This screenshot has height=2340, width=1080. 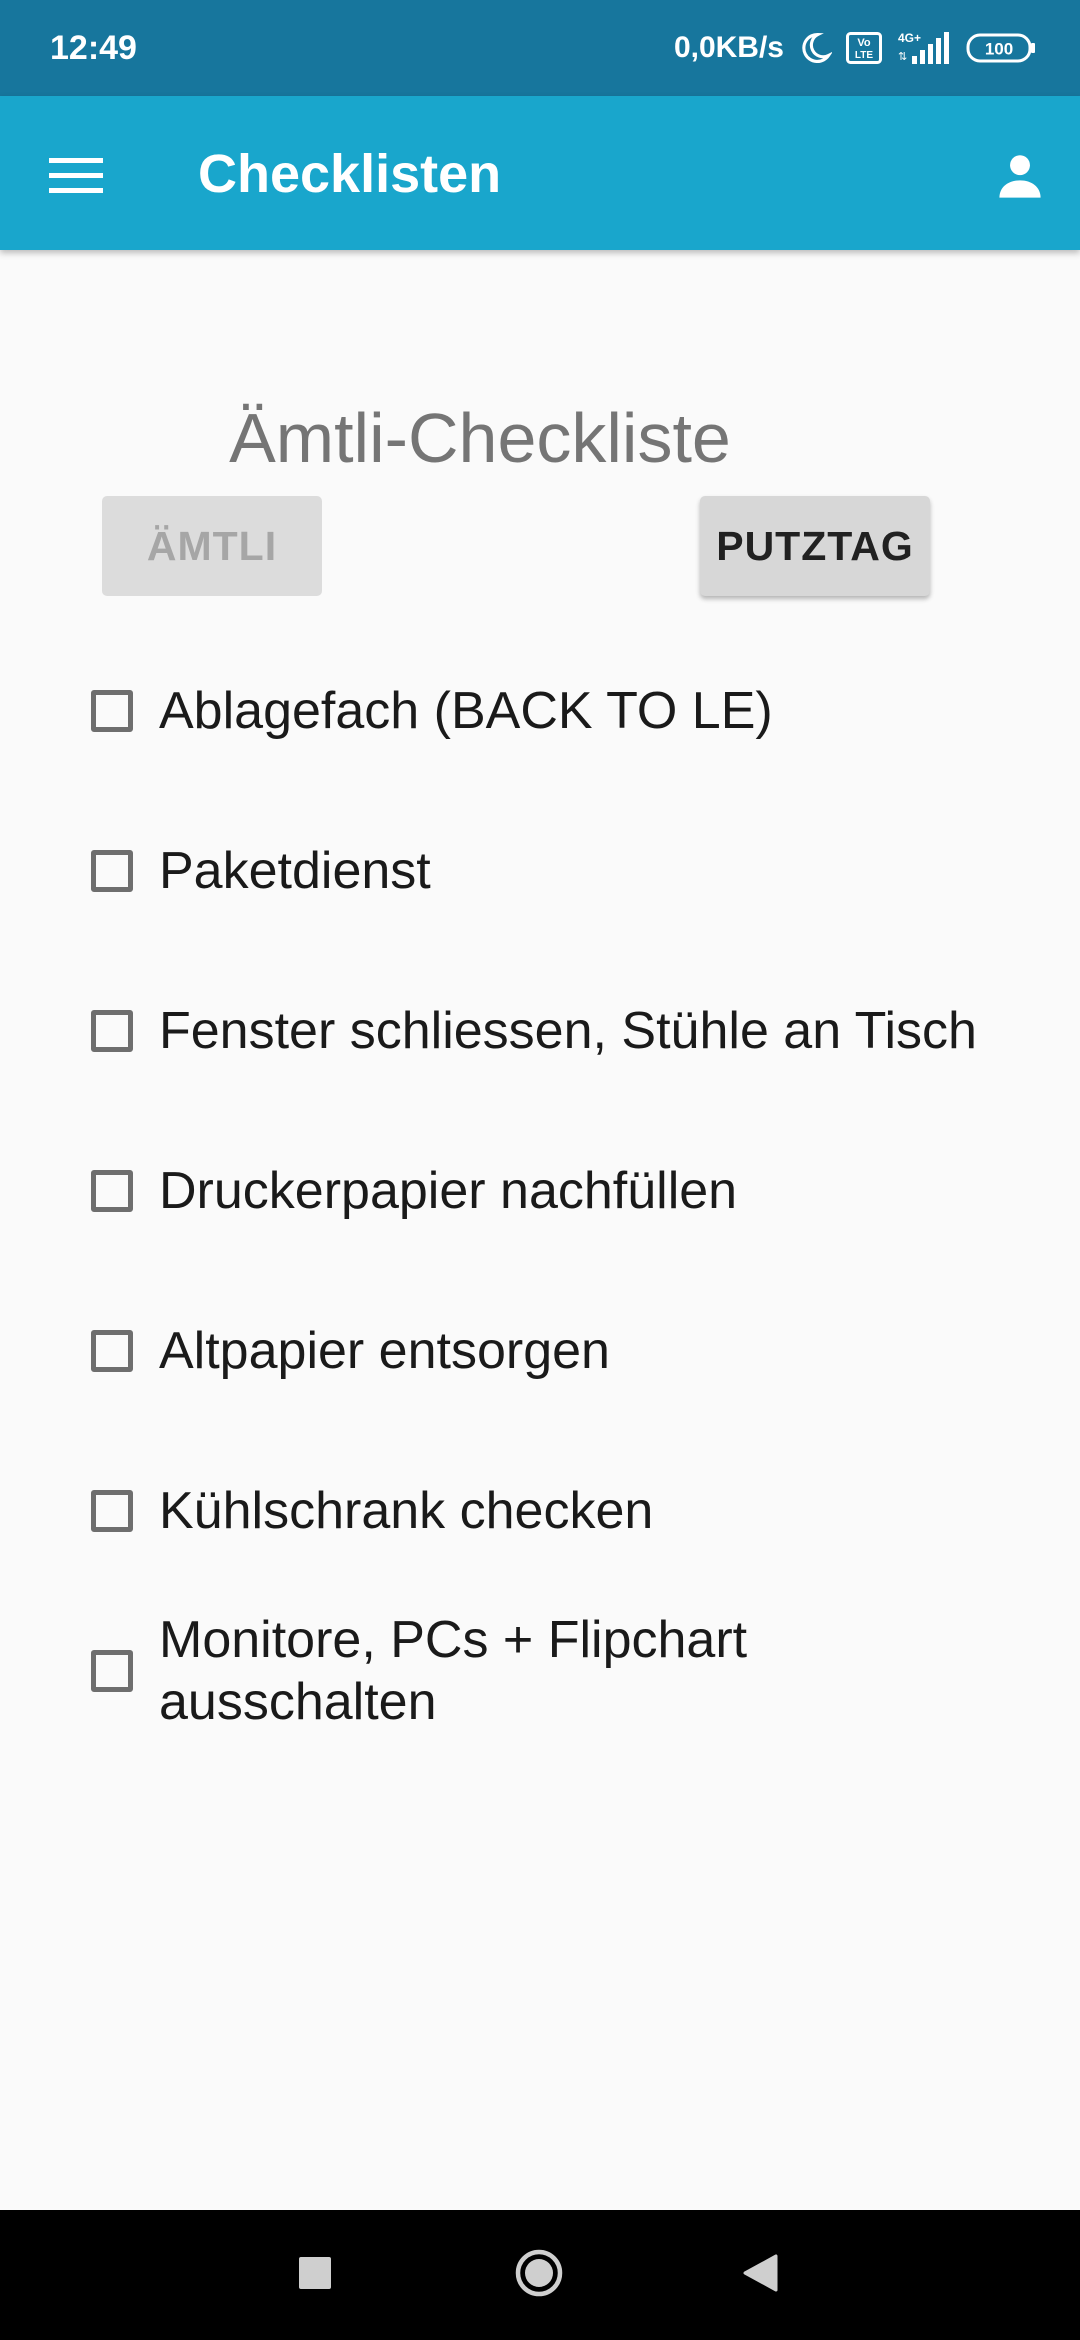 I want to click on checklist-item: Druckerpapier nachfüllen, so click(x=561, y=1191).